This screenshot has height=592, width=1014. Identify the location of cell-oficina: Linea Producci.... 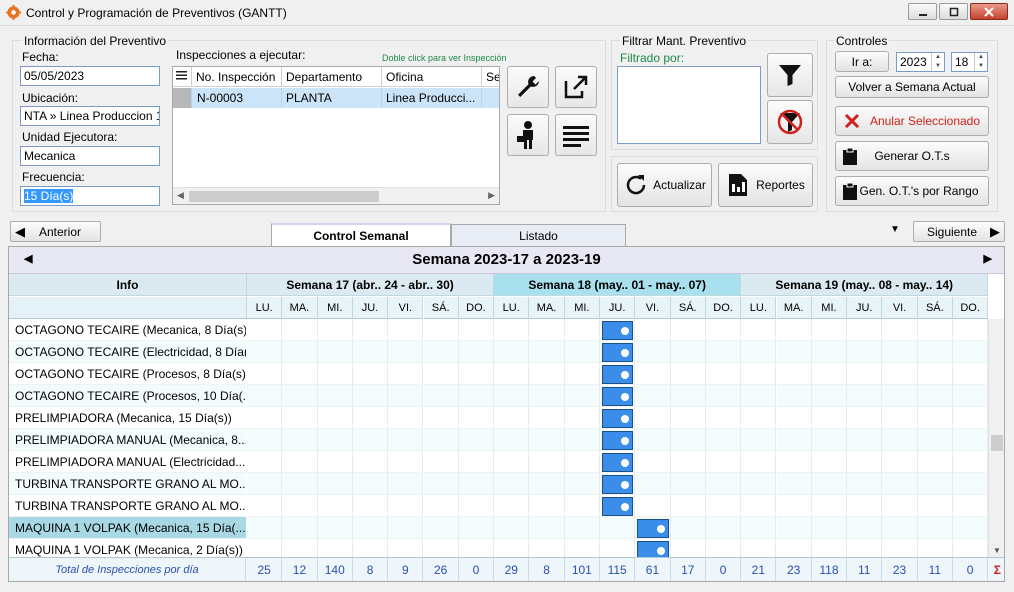
(432, 98).